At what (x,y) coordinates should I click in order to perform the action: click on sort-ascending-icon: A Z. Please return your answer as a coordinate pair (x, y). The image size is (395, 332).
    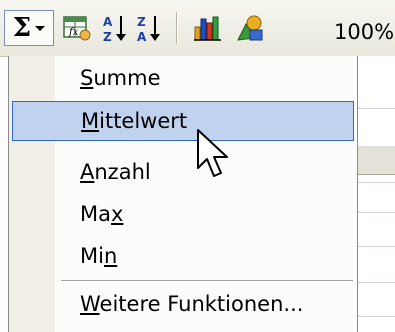
    Looking at the image, I should click on (114, 29).